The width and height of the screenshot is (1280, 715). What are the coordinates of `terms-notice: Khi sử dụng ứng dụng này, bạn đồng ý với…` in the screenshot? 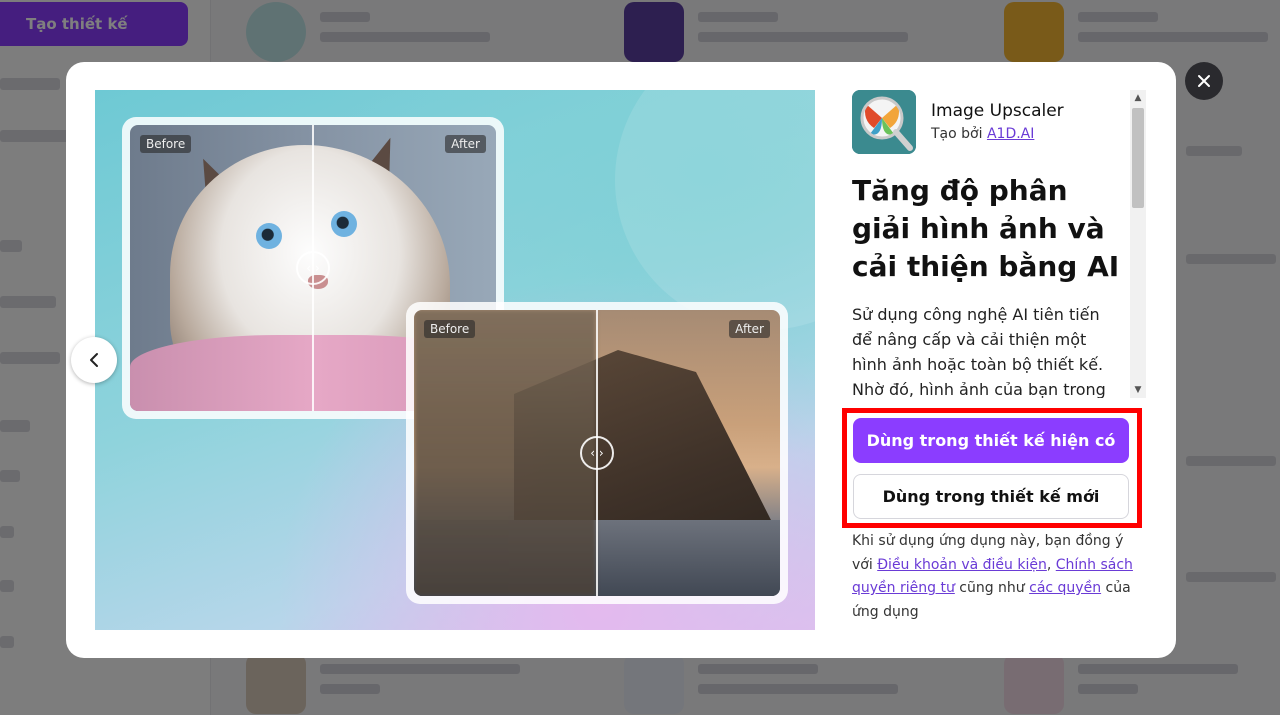 It's located at (994, 577).